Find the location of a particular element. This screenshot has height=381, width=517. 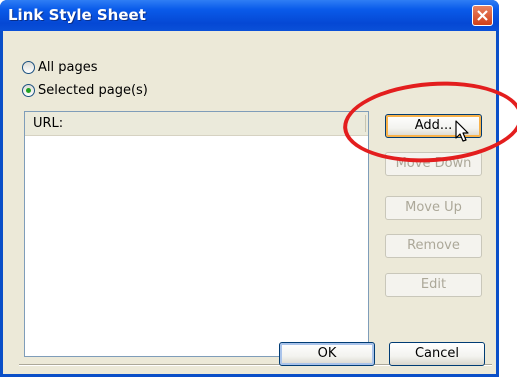

mouse-pointer-icon is located at coordinates (462, 131).